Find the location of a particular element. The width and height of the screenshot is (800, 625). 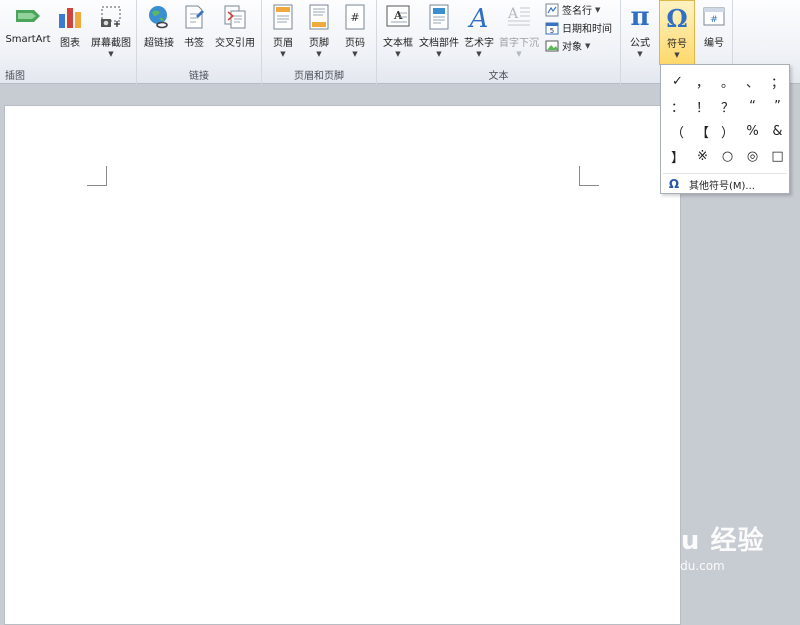

quick-parts-icon is located at coordinates (439, 17).